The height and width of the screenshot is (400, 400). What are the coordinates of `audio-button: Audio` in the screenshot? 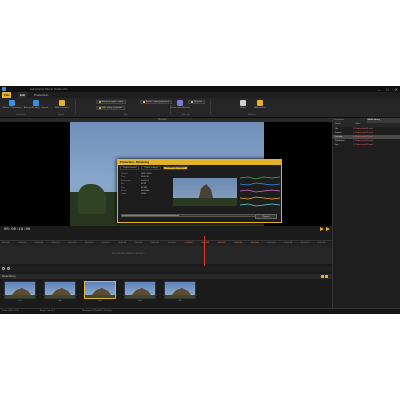 It's located at (243, 104).